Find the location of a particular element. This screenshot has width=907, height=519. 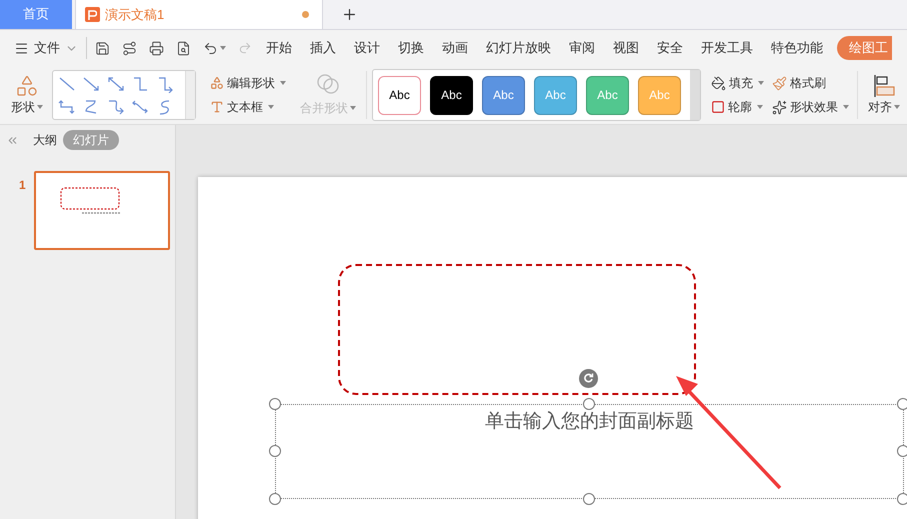

file-menu: 文件 is located at coordinates (46, 48).